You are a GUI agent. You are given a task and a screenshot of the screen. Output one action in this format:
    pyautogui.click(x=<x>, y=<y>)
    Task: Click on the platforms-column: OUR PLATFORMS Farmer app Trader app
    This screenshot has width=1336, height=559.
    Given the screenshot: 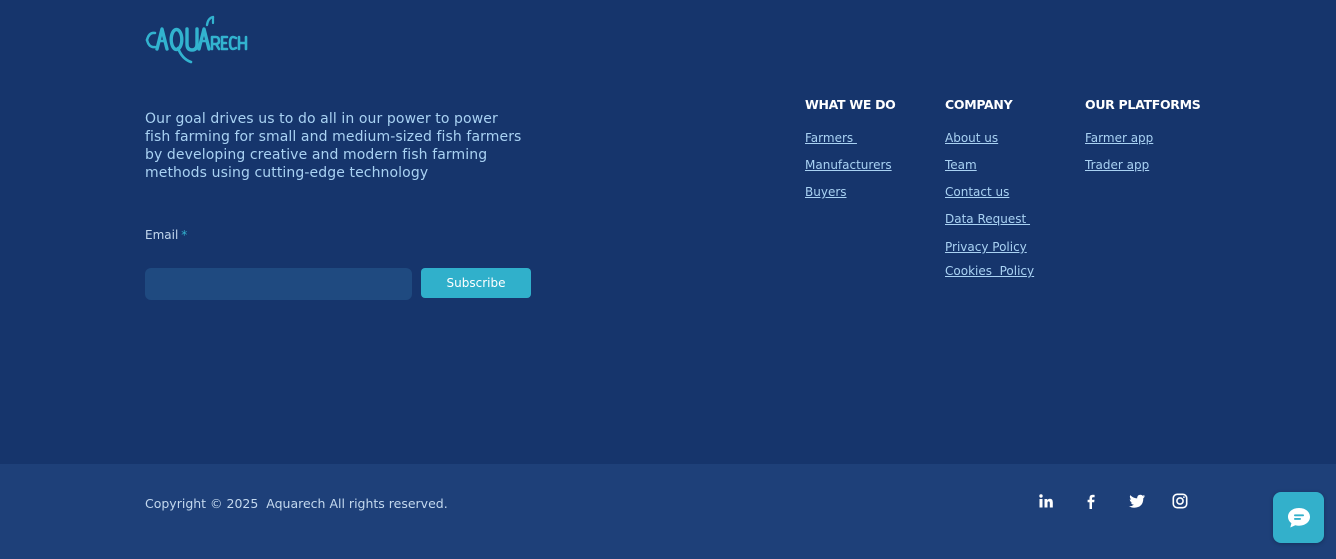 What is the action you would take?
    pyautogui.click(x=1143, y=134)
    